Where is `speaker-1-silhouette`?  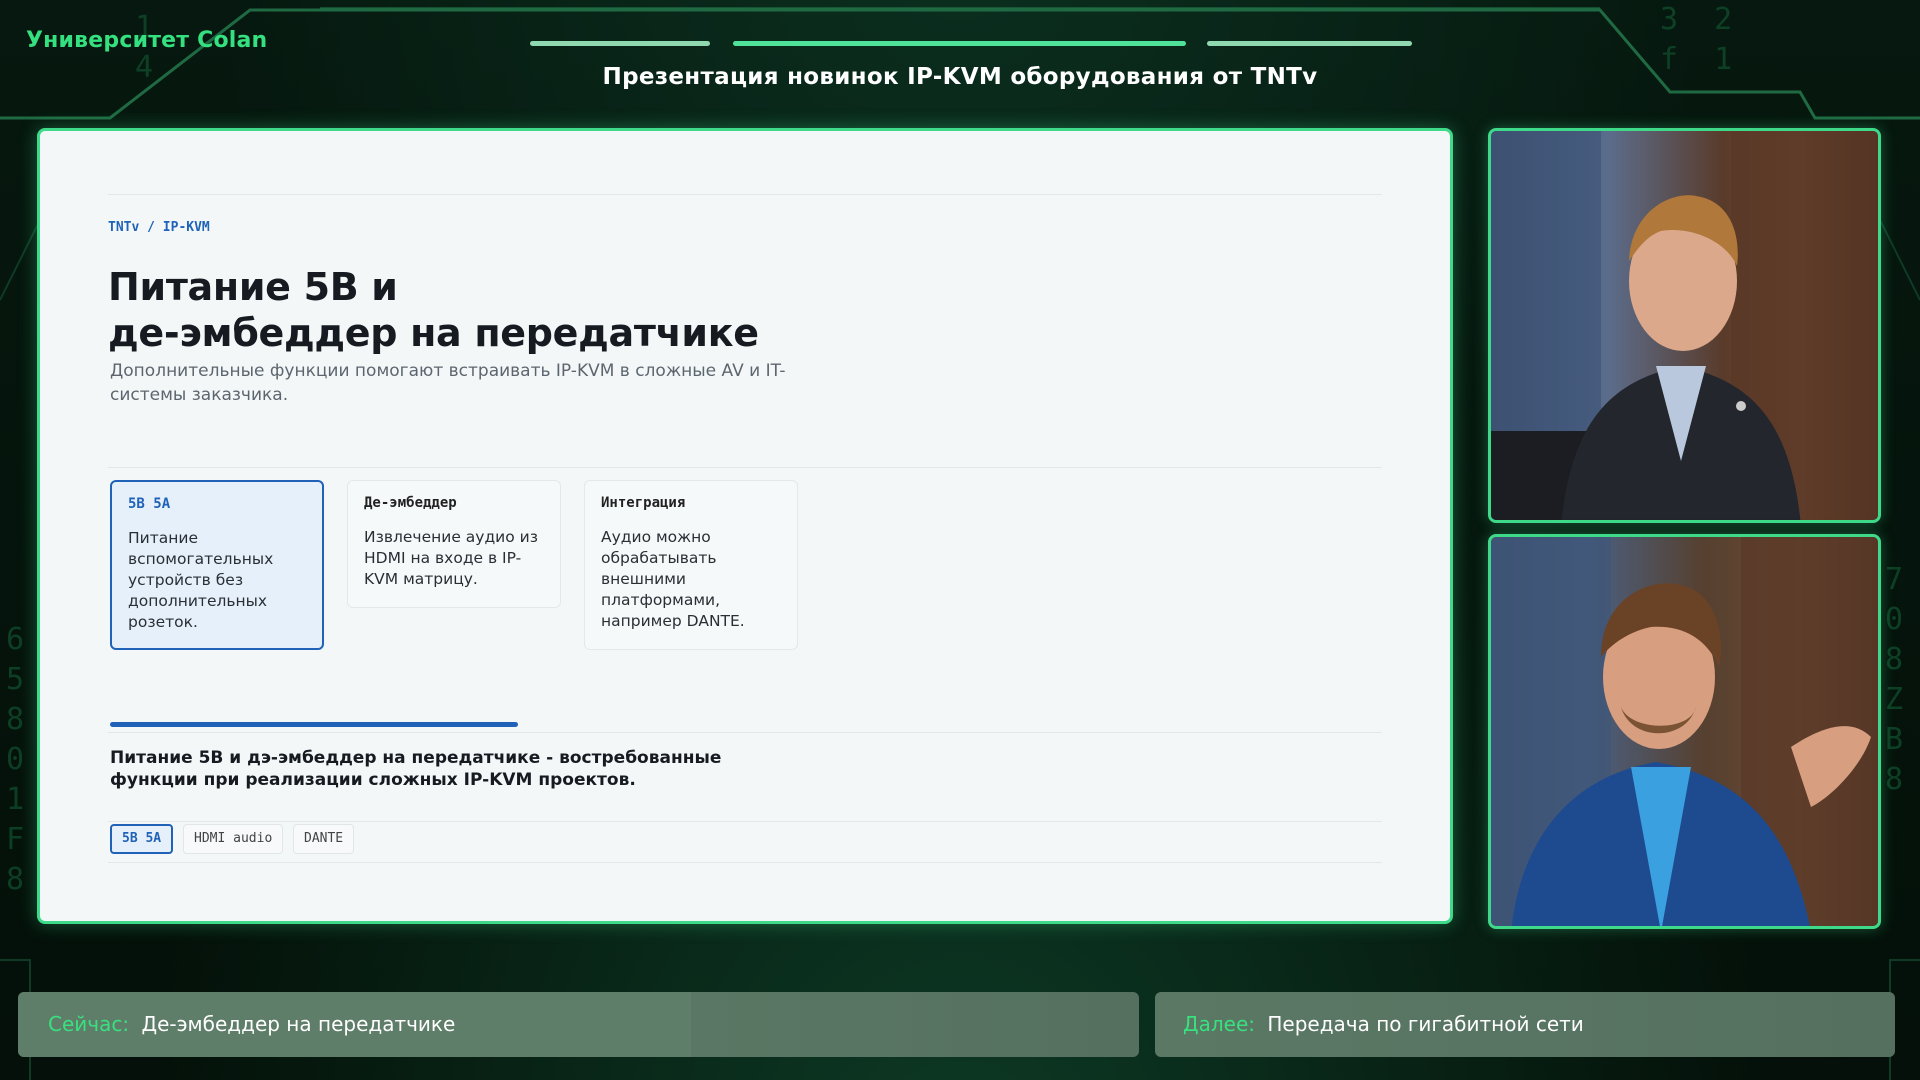 speaker-1-silhouette is located at coordinates (1684, 325).